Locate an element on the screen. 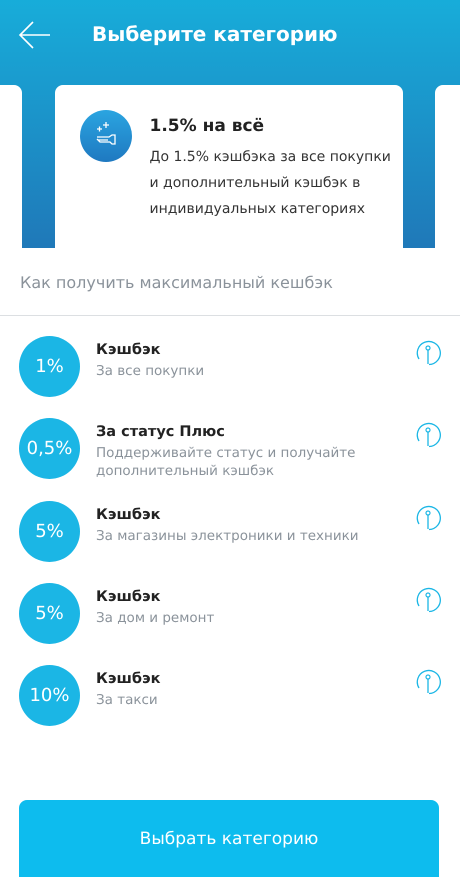 This screenshot has width=460, height=877. item-subtitle: Поддерживайте статус и получайте дополнительный кэшбэк is located at coordinates (226, 462).